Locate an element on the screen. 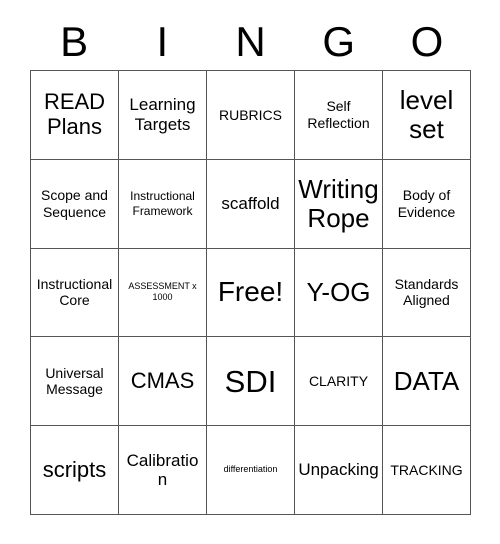 Image resolution: width=500 pixels, height=544 pixels. bingo-cell: Standards Aligned is located at coordinates (427, 293).